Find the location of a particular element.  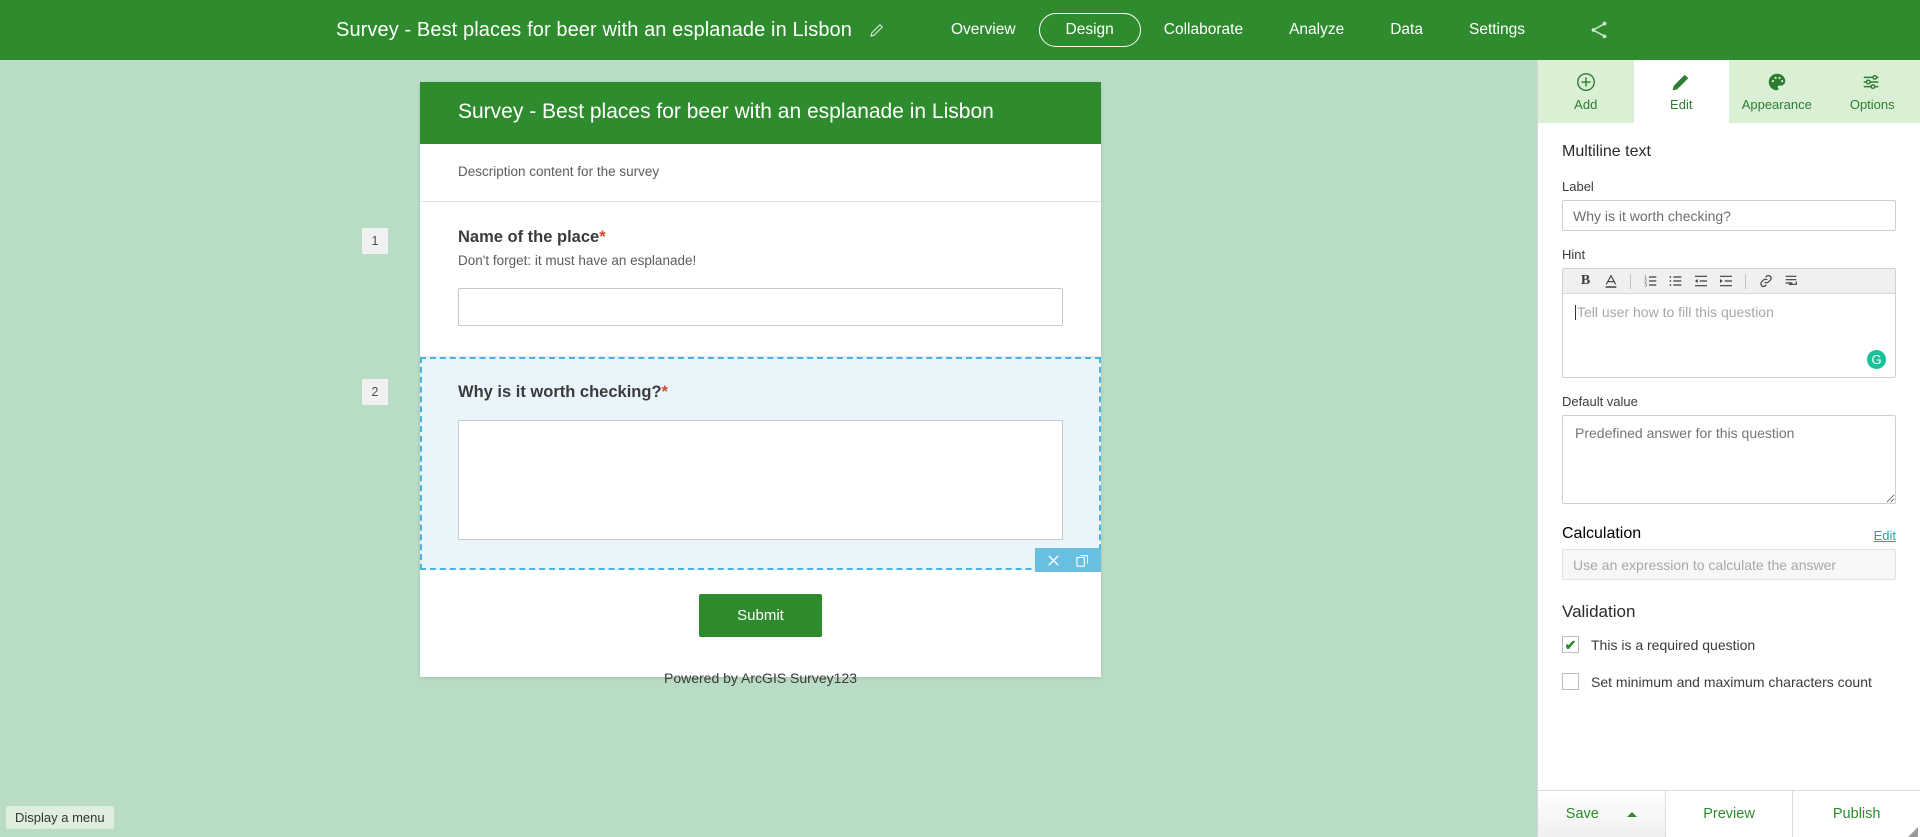

panel-tab-label: Add is located at coordinates (1586, 104).